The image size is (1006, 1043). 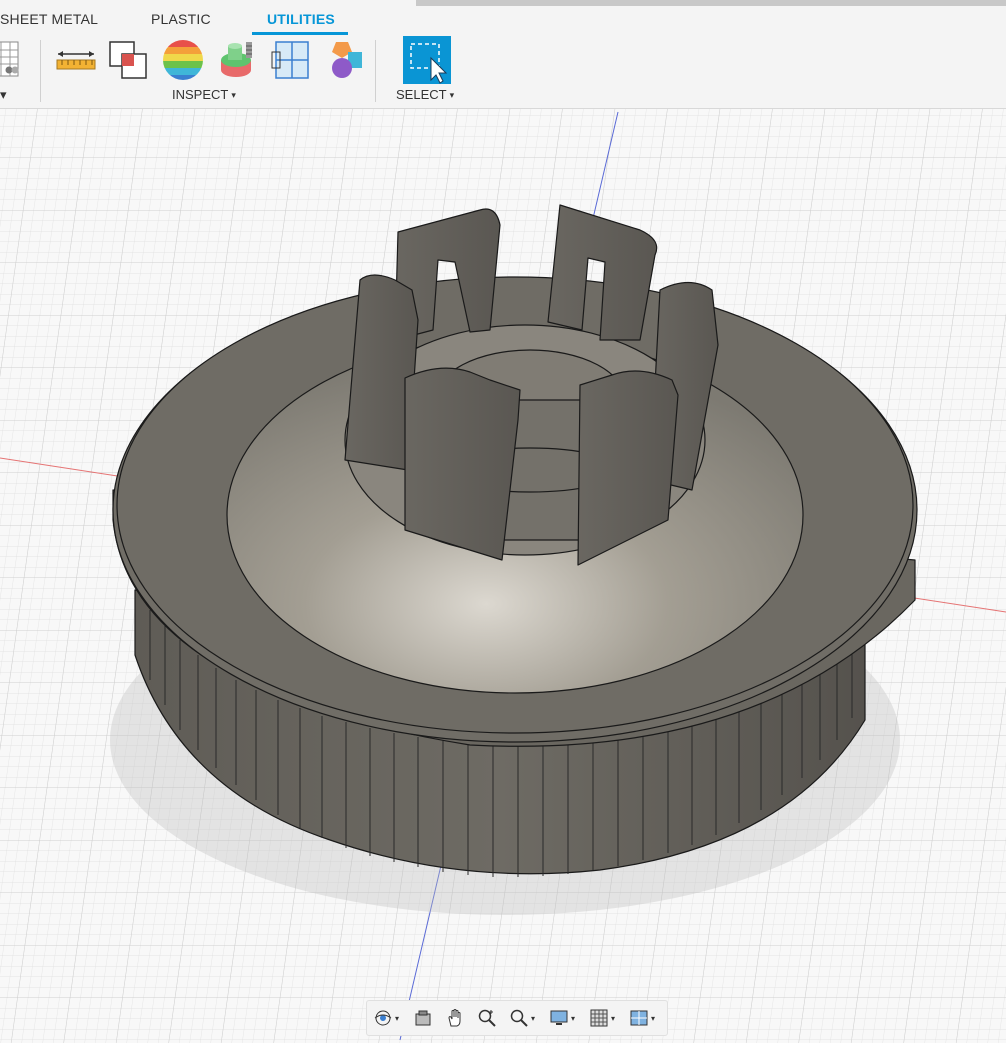 I want to click on display-component-colors-icon, so click(x=344, y=60).